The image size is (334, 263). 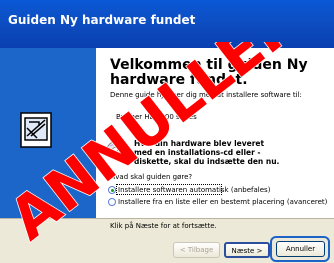 I want to click on wizard-heading: Velkommen til guiden Ny hardware fundet., so click(x=209, y=72).